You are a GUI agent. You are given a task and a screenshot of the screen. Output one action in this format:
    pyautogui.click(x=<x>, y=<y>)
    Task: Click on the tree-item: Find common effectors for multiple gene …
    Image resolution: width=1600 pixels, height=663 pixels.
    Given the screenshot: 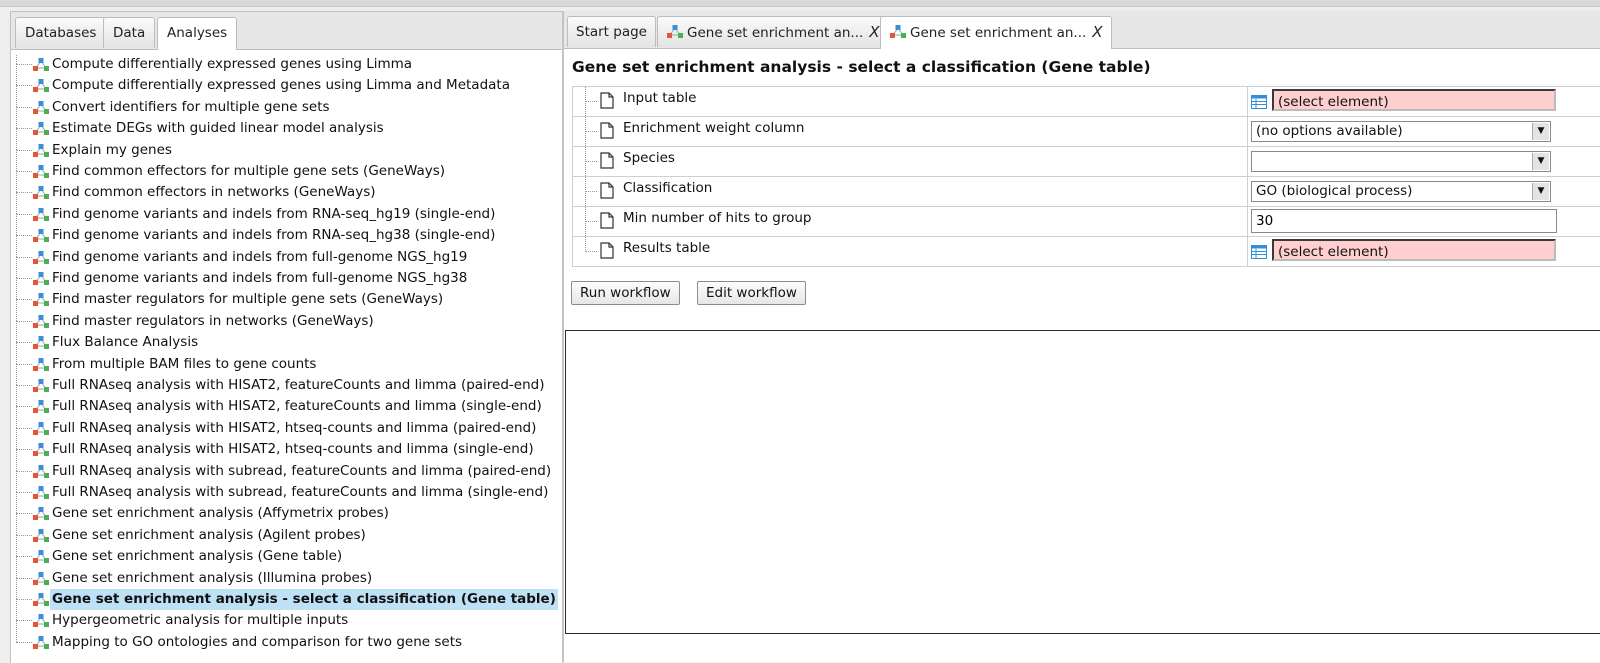 What is the action you would take?
    pyautogui.click(x=286, y=166)
    